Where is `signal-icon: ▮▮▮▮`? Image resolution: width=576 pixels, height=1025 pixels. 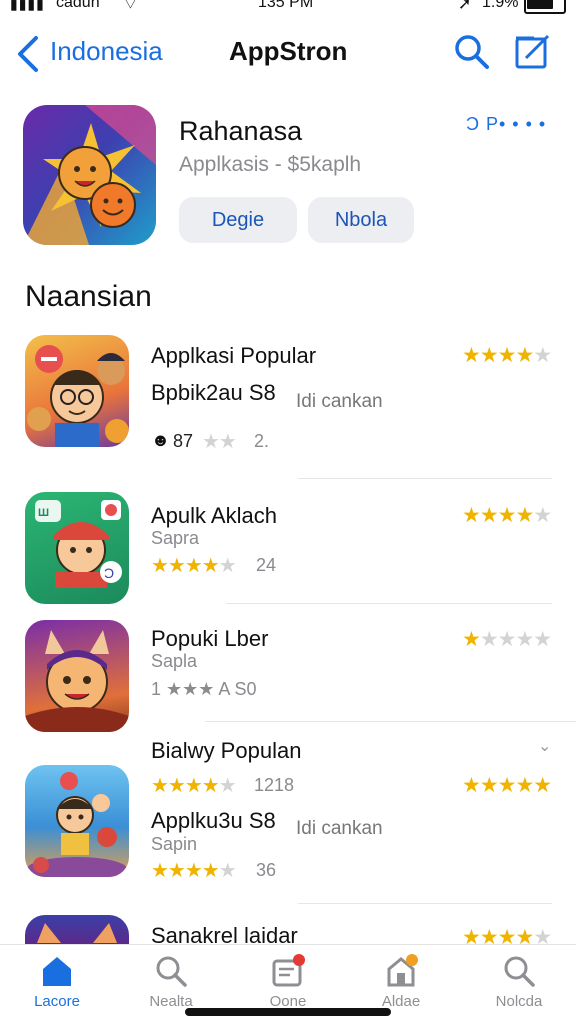
signal-icon: ▮▮▮▮ is located at coordinates (27, 6).